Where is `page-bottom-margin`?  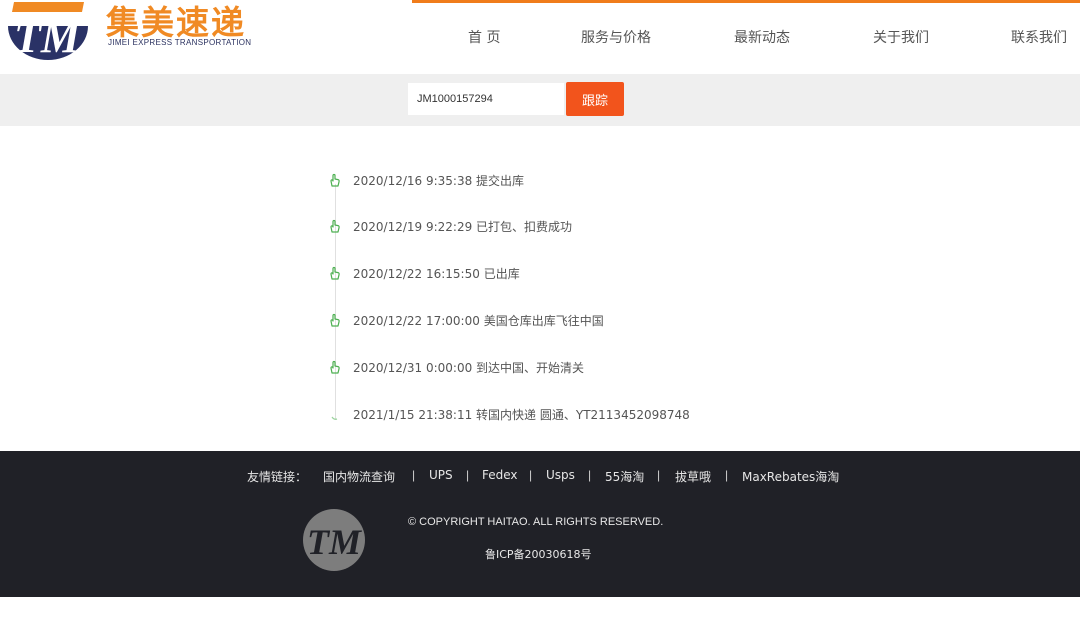
page-bottom-margin is located at coordinates (540, 613).